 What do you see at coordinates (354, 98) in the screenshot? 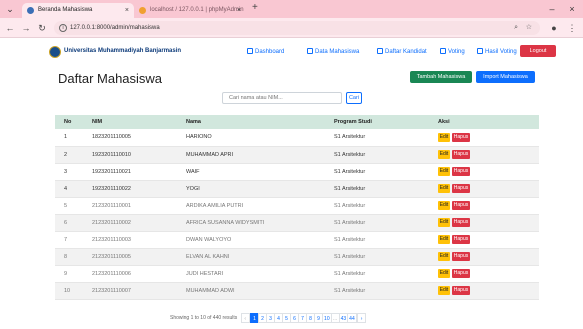
I see `search-button: Cari` at bounding box center [354, 98].